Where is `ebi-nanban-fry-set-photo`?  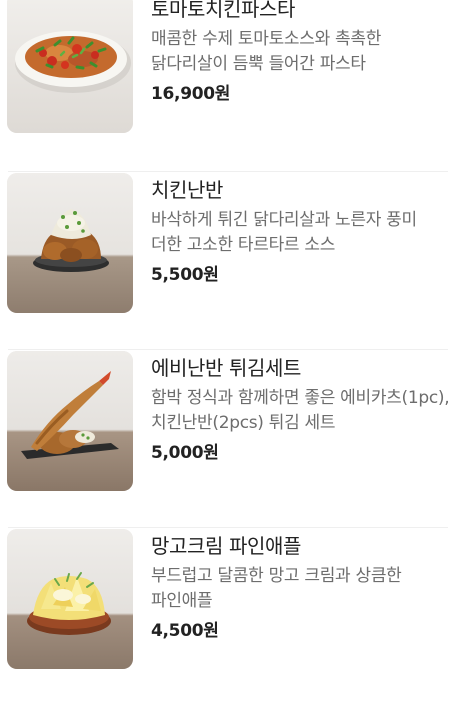 ebi-nanban-fry-set-photo is located at coordinates (70, 421).